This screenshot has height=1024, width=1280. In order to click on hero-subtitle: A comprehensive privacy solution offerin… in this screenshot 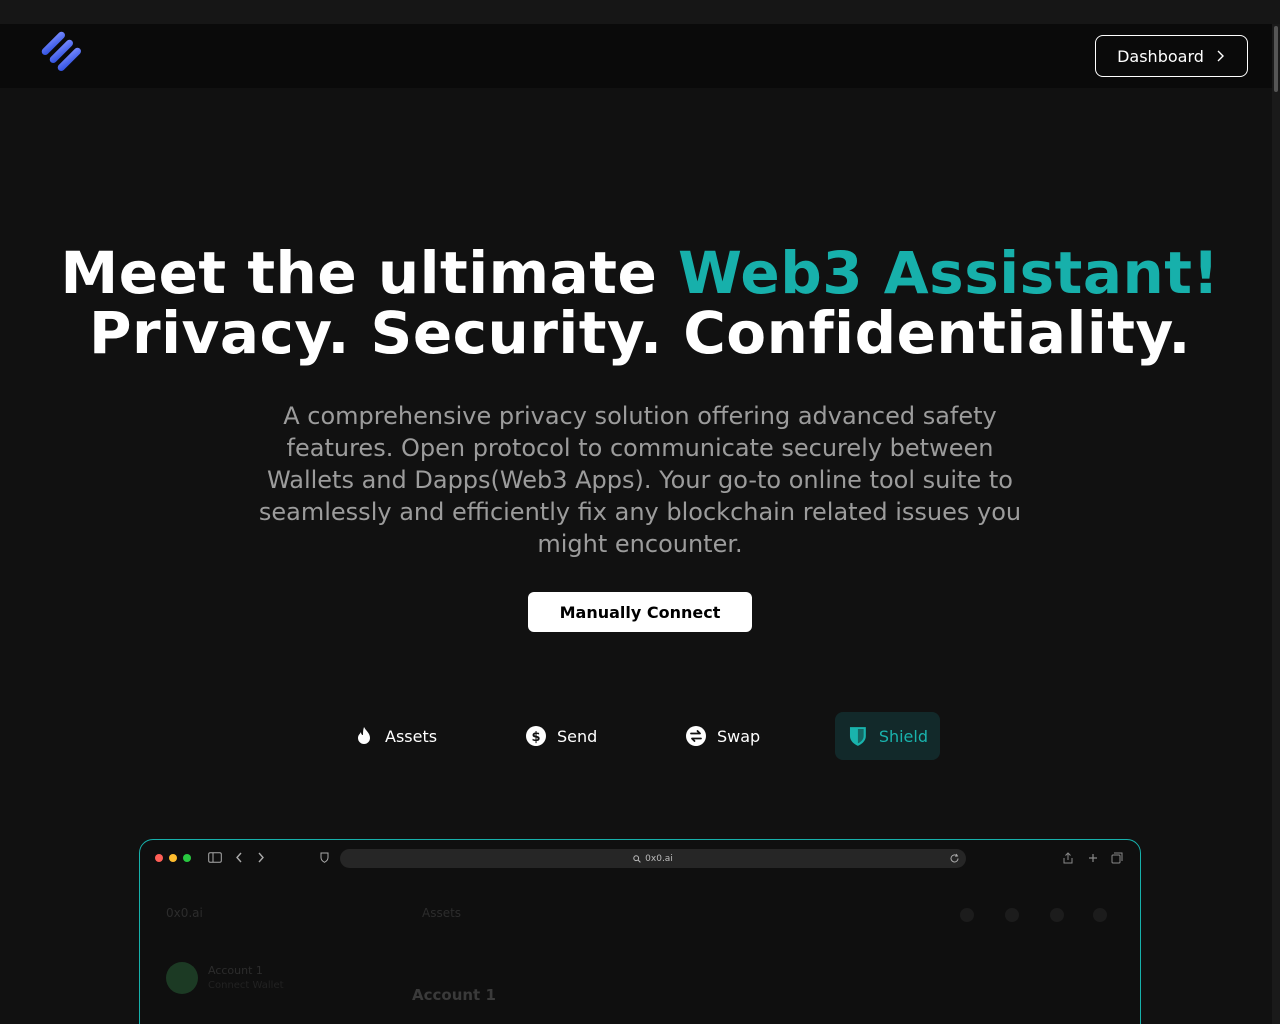, I will do `click(640, 480)`.